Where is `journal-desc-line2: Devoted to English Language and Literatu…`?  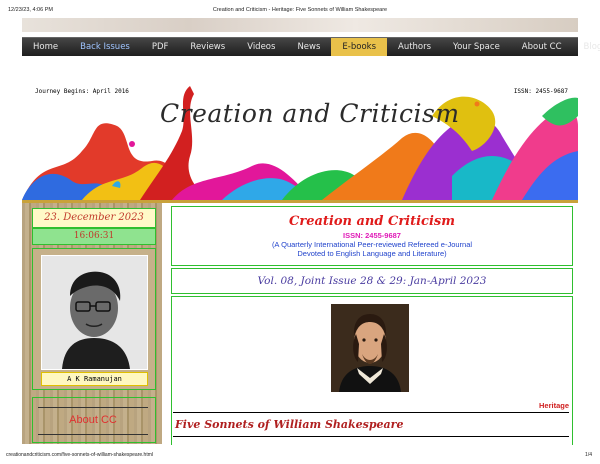 journal-desc-line2: Devoted to English Language and Literatu… is located at coordinates (372, 253).